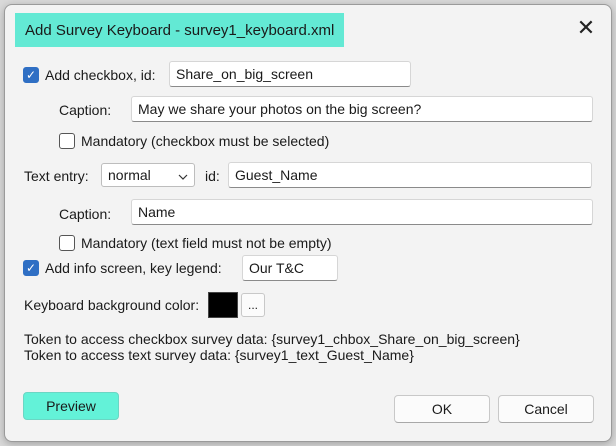 The height and width of the screenshot is (446, 616). What do you see at coordinates (290, 74) in the screenshot?
I see `checkbox-id-input: Share_on_big_screen` at bounding box center [290, 74].